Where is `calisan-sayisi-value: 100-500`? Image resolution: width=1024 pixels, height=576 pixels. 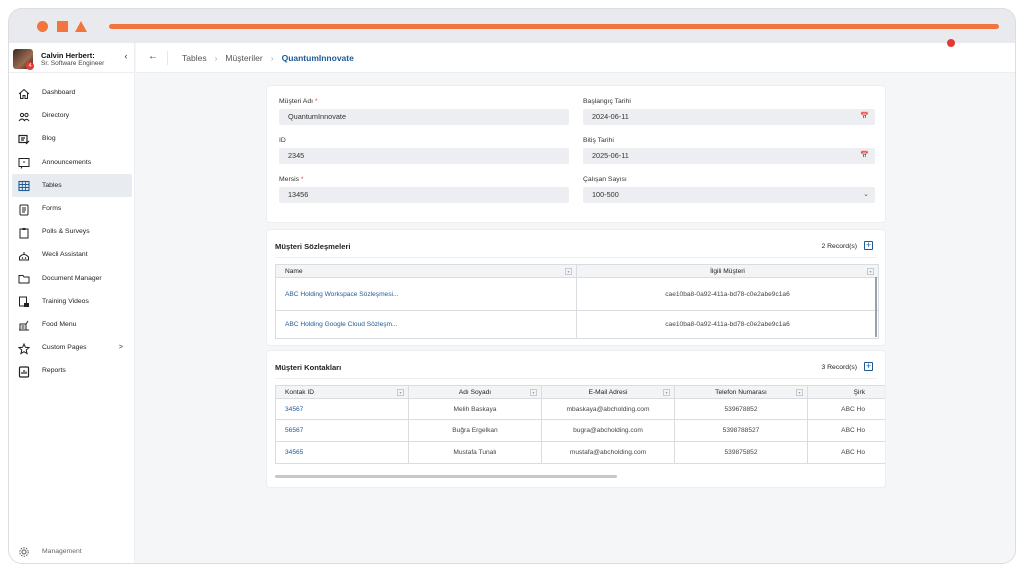
calisan-sayisi-value: 100-500 is located at coordinates (605, 194).